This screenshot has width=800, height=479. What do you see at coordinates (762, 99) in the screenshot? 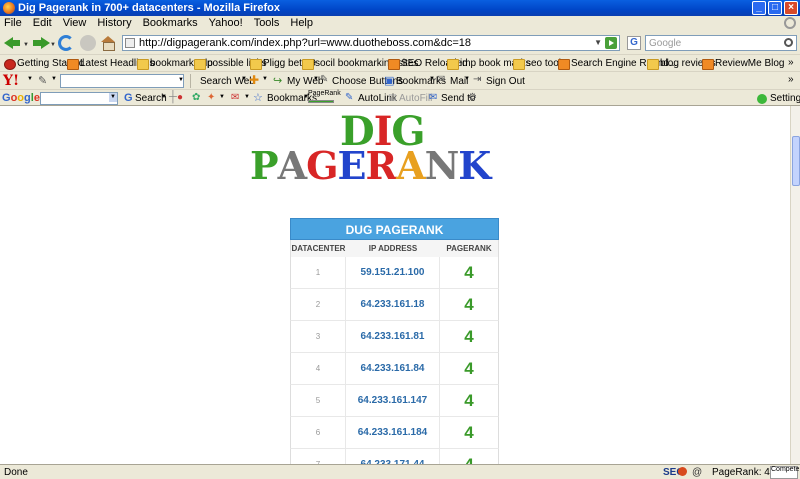
I see `settings-status-icon` at bounding box center [762, 99].